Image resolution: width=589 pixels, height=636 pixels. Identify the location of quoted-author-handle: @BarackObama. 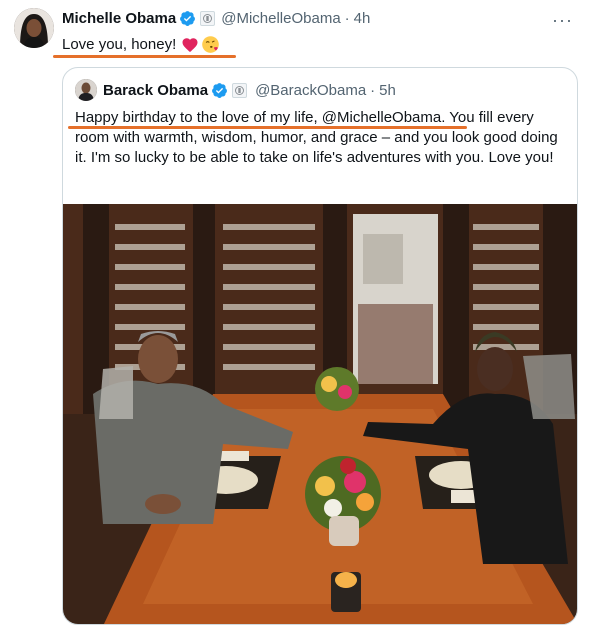
(310, 90).